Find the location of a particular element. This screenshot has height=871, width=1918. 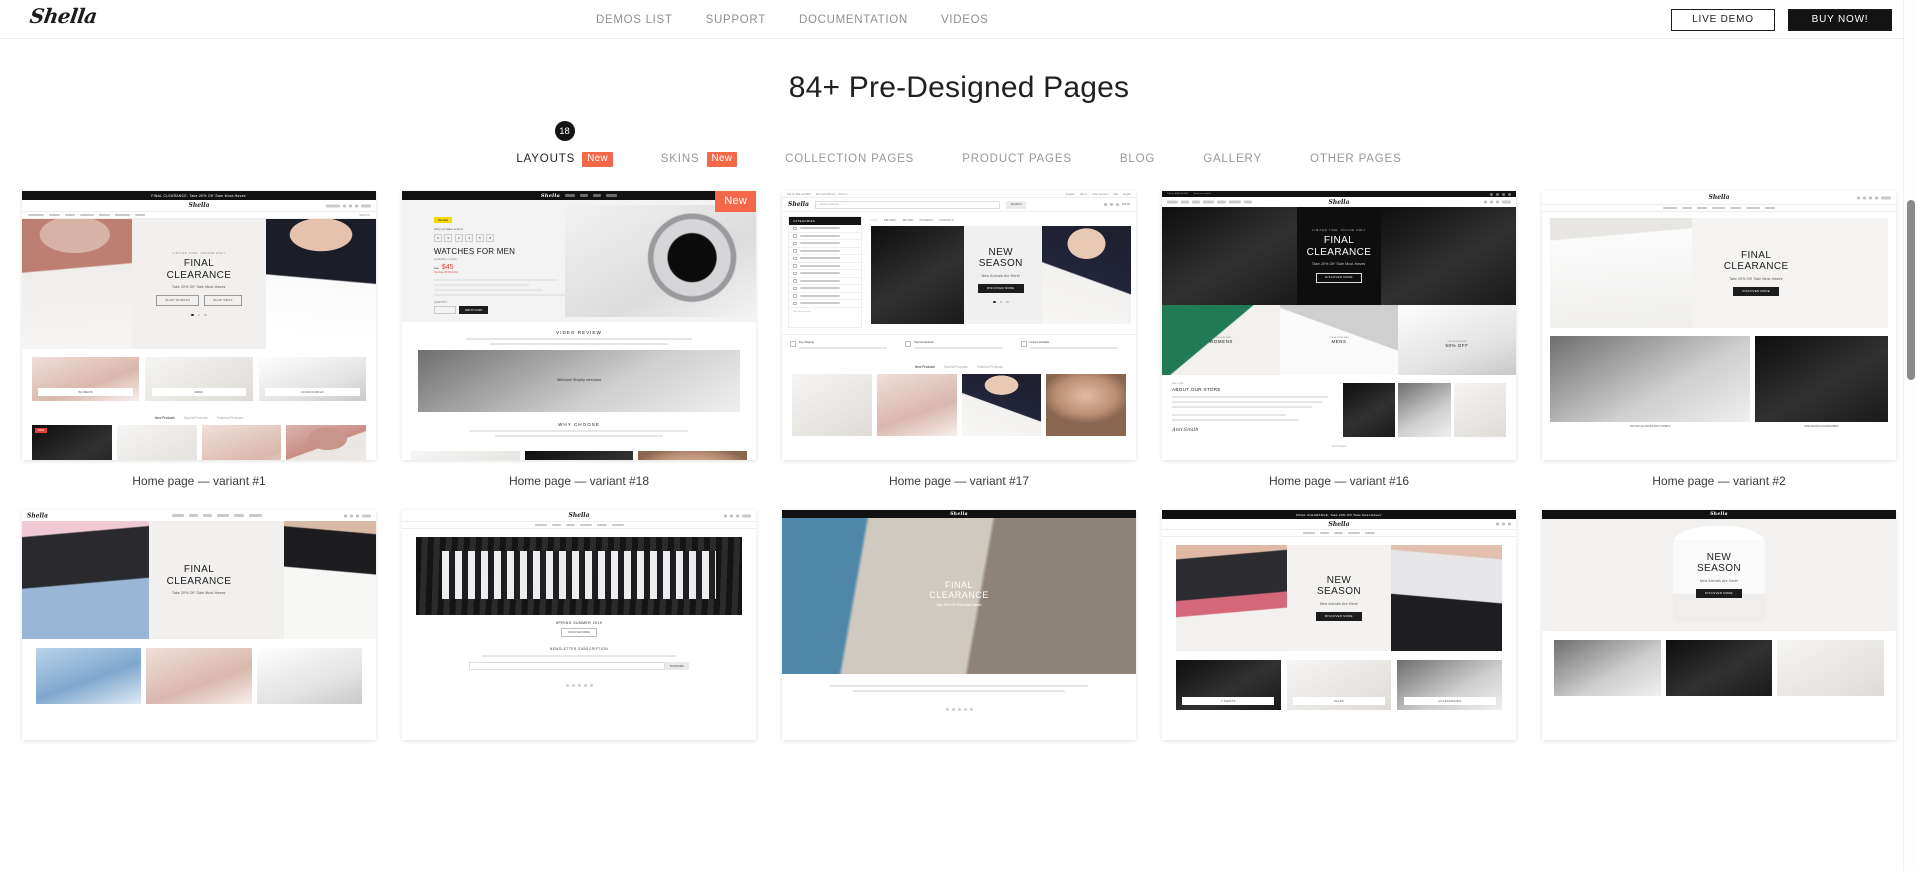

section-title-video-review: VIDEO REVIEW is located at coordinates (579, 332).